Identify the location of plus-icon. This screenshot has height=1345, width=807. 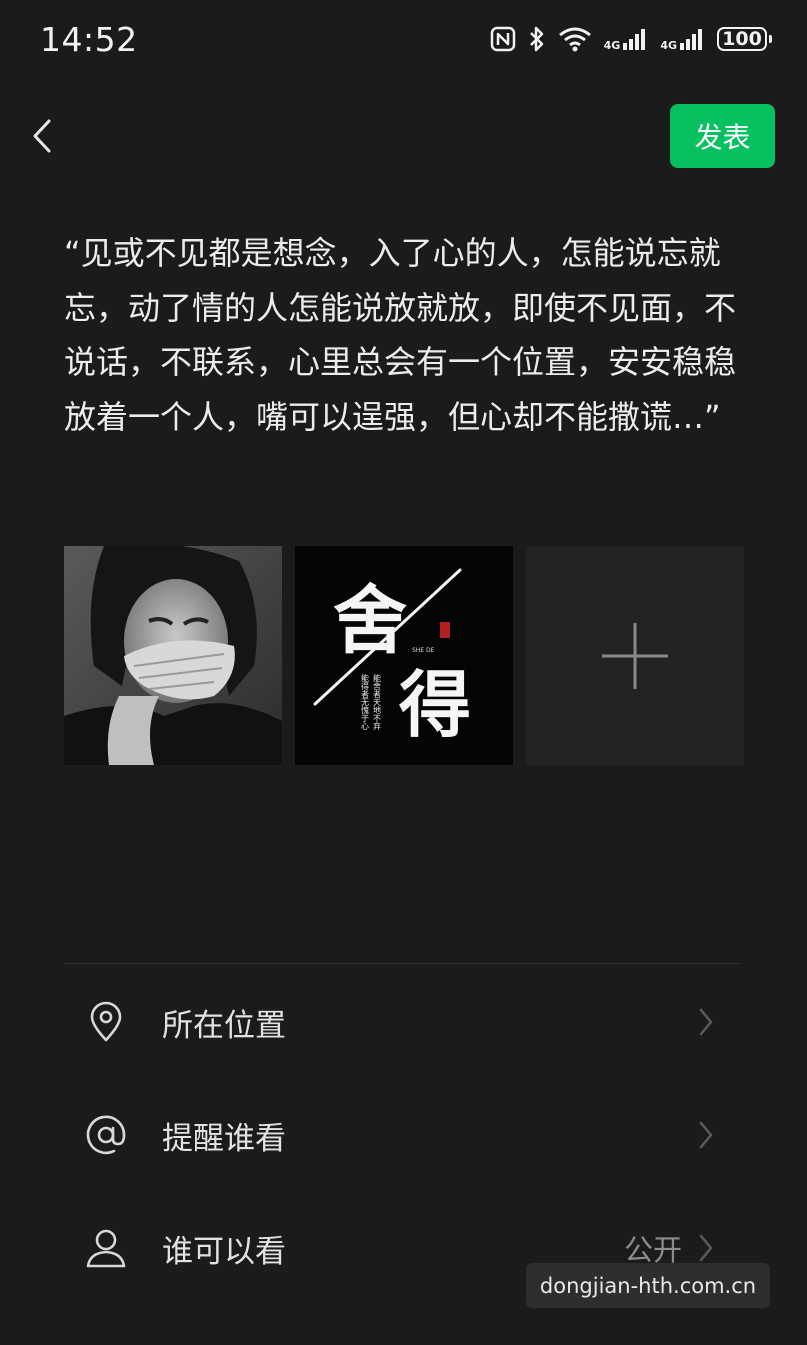
(635, 655).